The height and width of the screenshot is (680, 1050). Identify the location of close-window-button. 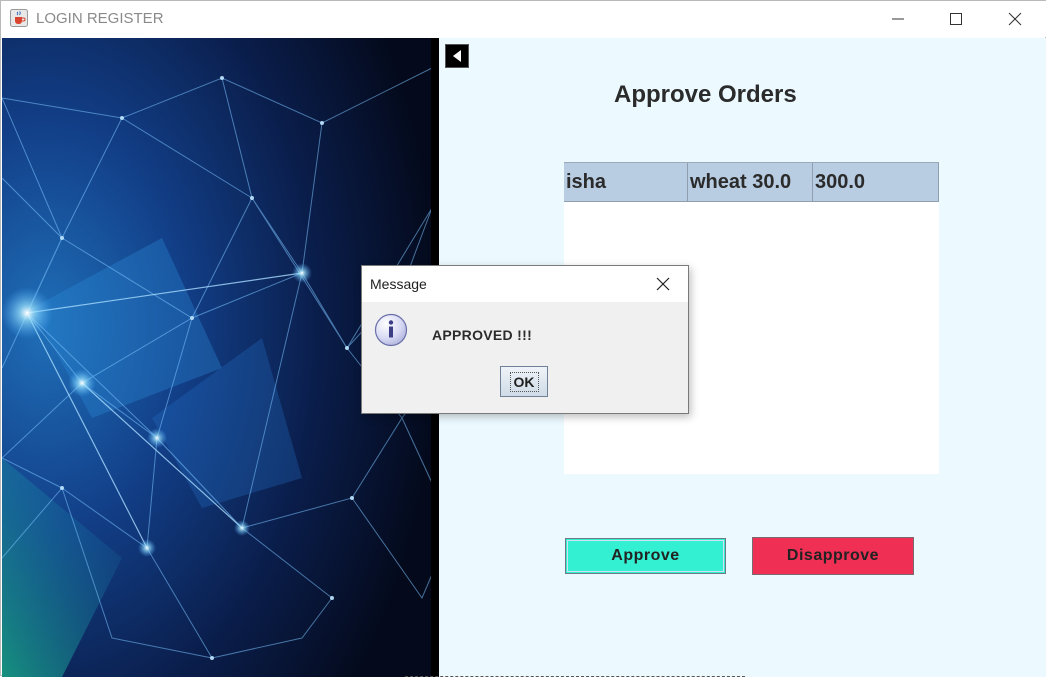
(1015, 19).